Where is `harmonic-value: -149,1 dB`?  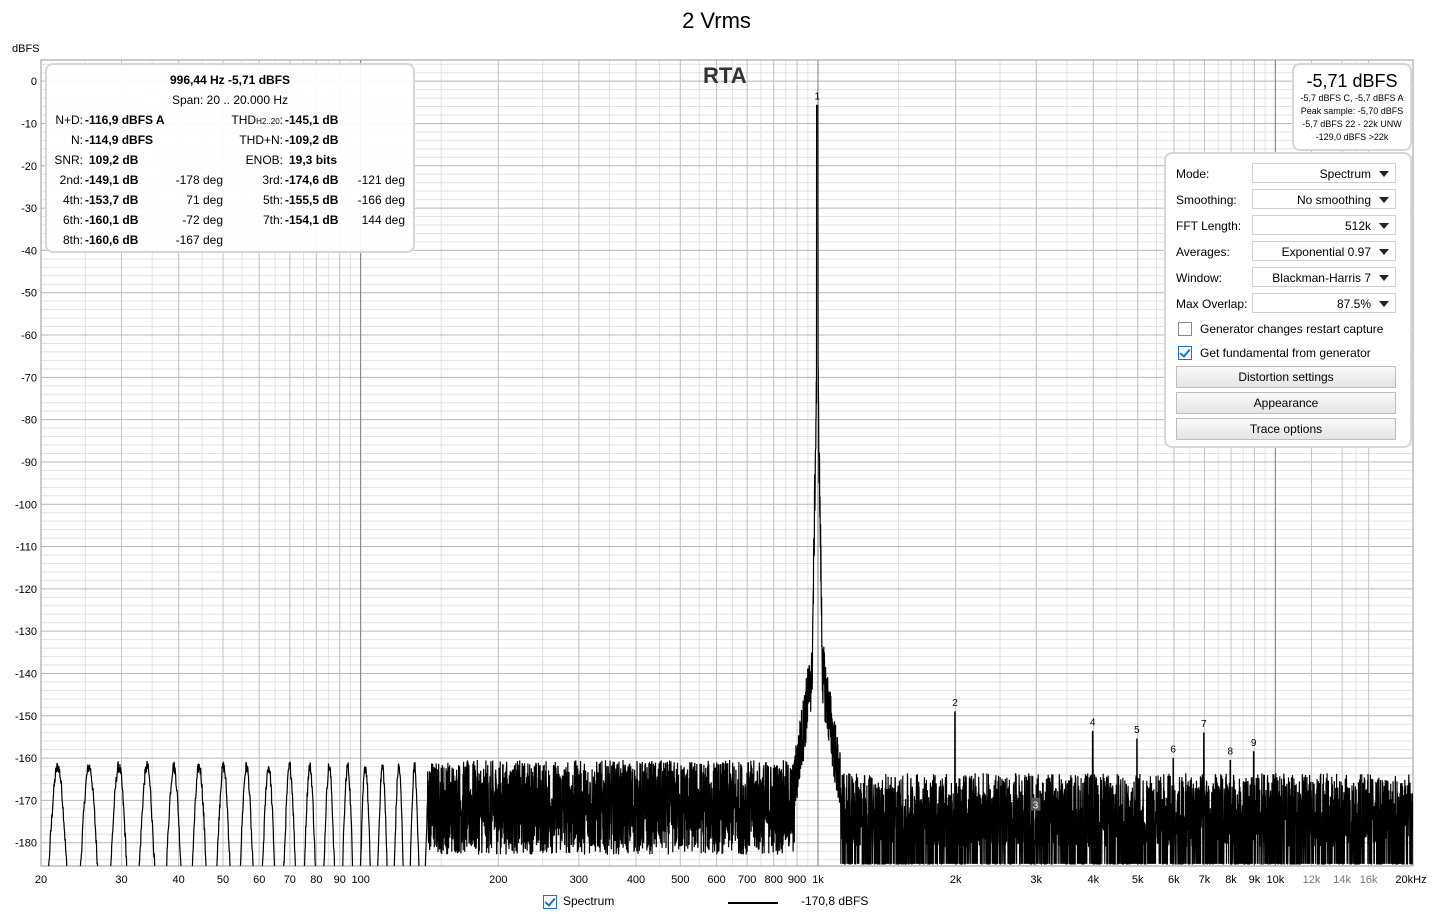
harmonic-value: -149,1 dB is located at coordinates (112, 180).